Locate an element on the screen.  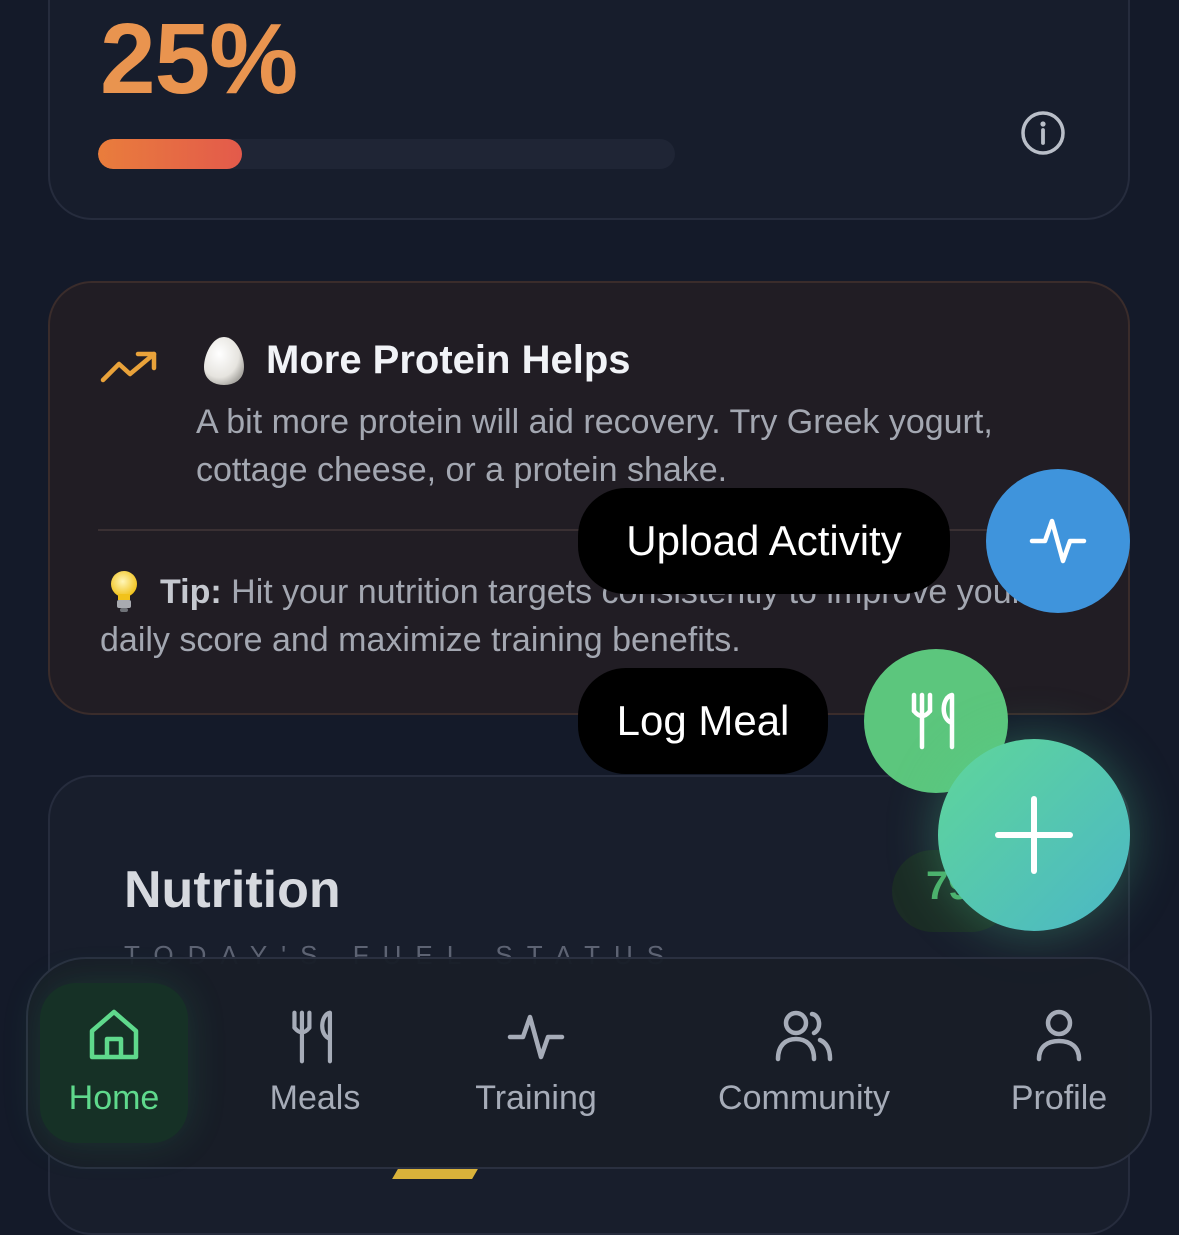
plus-icon is located at coordinates (1034, 835).